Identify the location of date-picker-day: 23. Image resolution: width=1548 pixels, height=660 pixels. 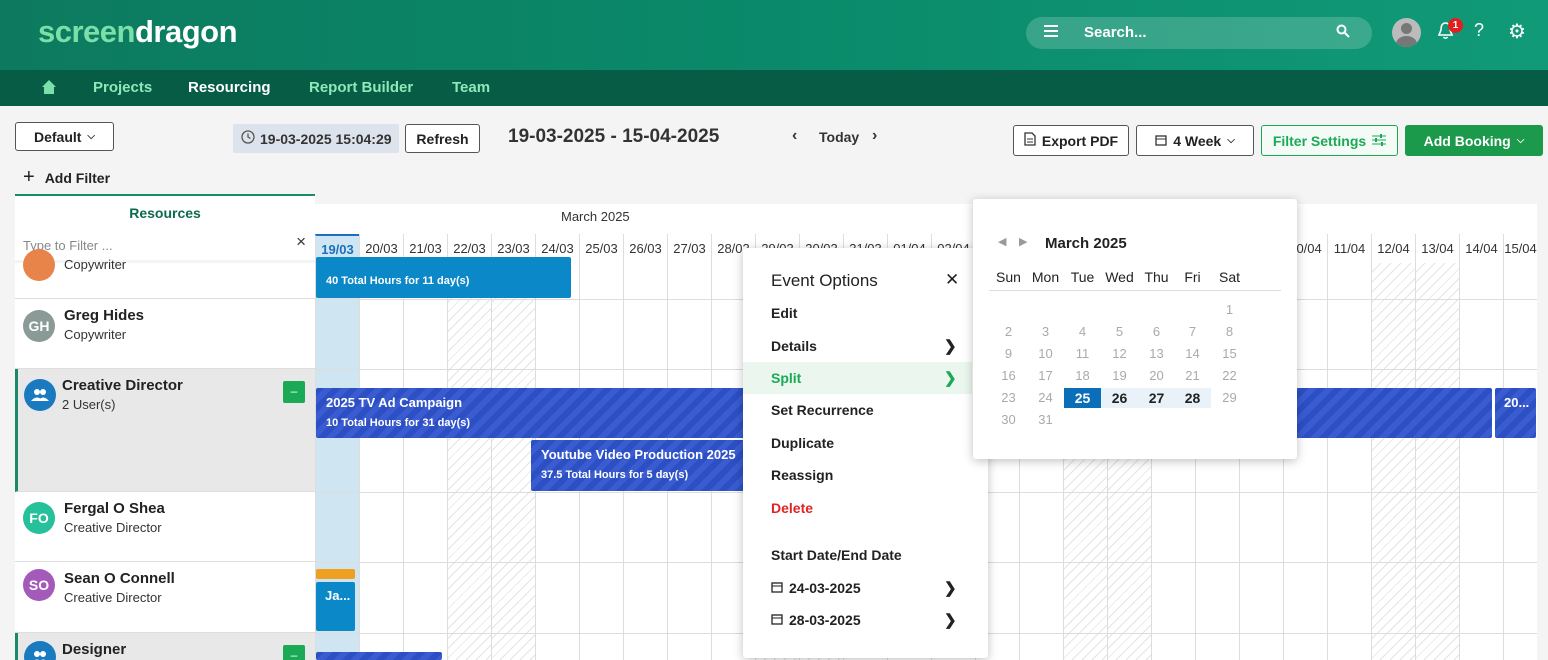
(1008, 398).